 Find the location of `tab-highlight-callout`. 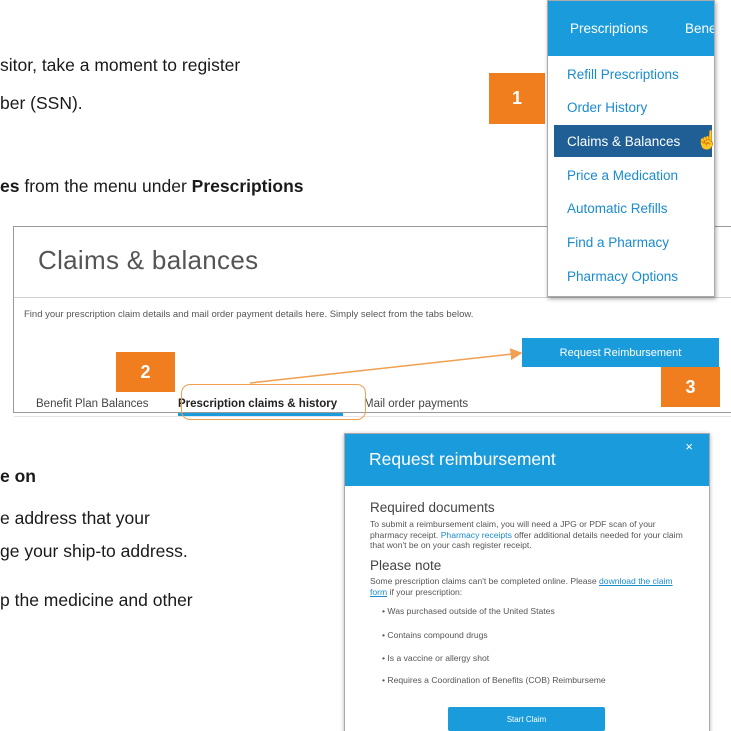

tab-highlight-callout is located at coordinates (273, 402).